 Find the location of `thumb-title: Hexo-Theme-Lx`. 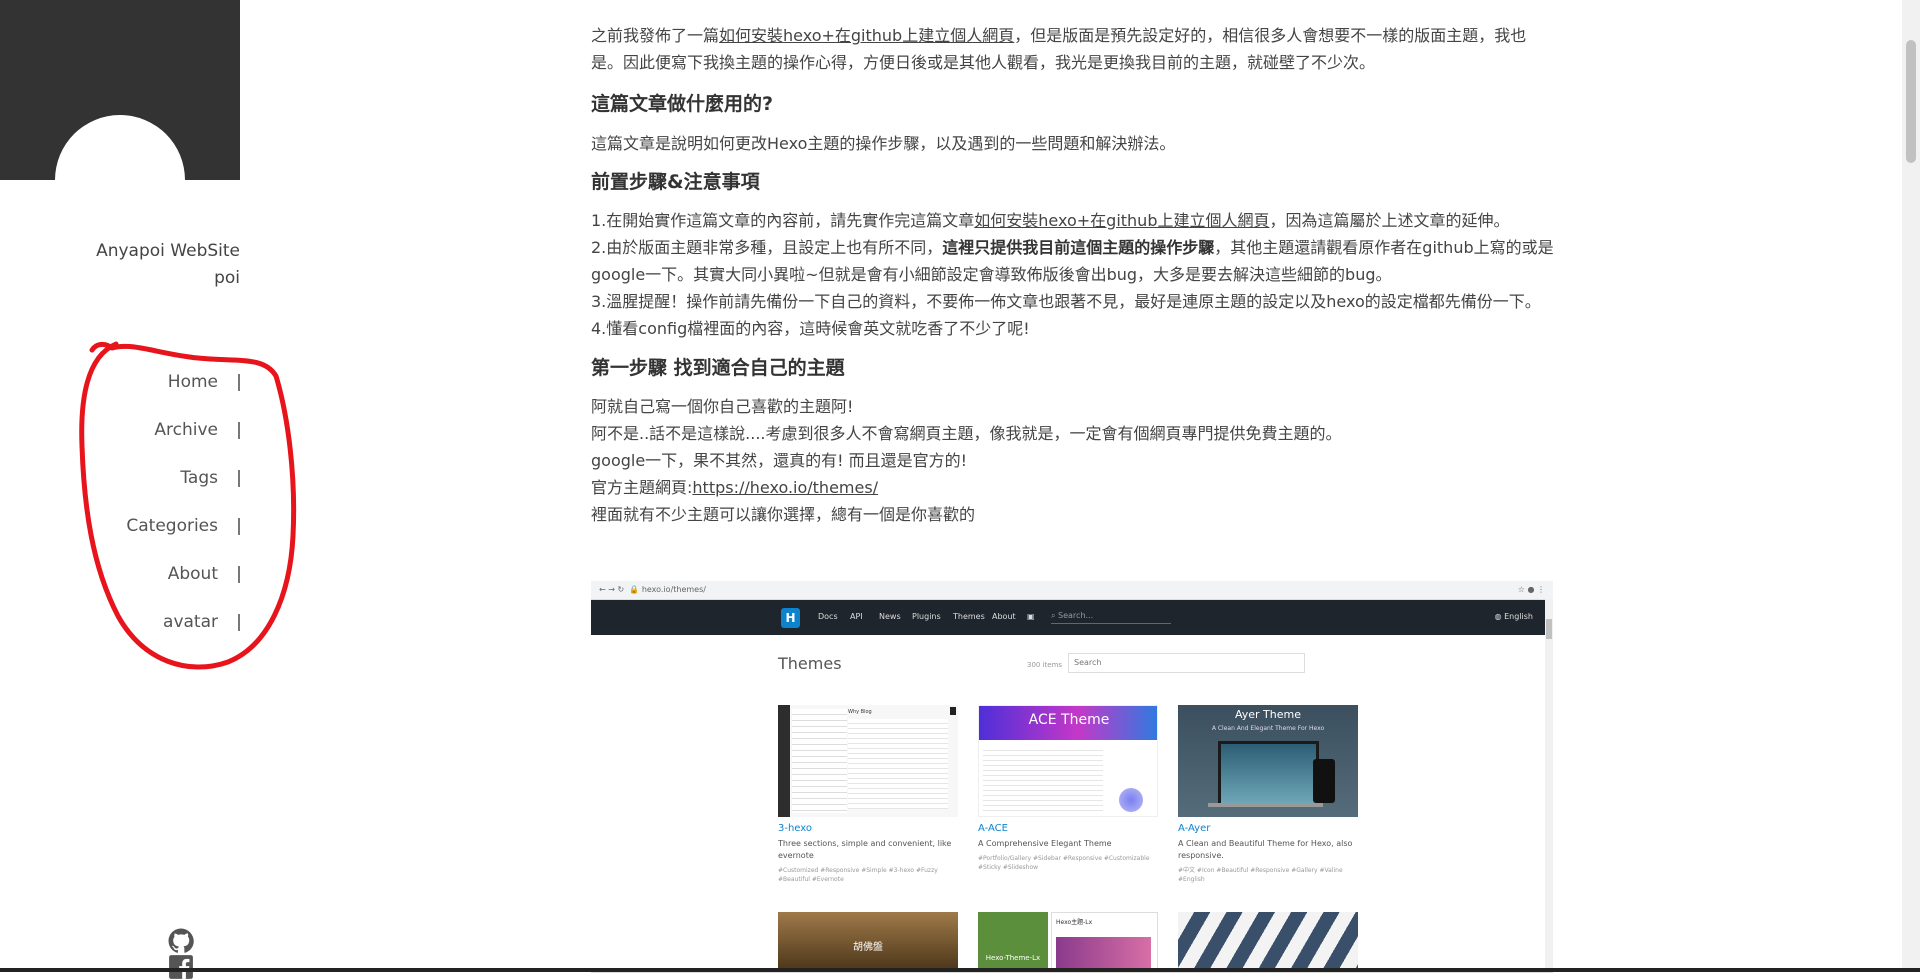

thumb-title: Hexo-Theme-Lx is located at coordinates (1013, 958).